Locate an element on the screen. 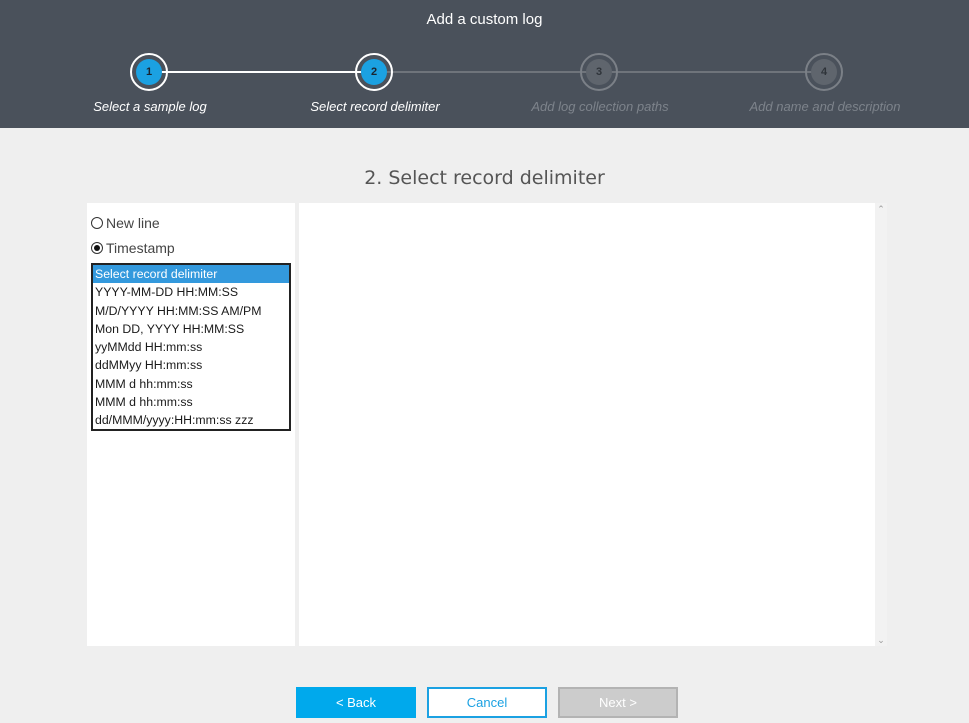  delimiter-list-item: ddMMyy HH:mm:ss is located at coordinates (191, 365).